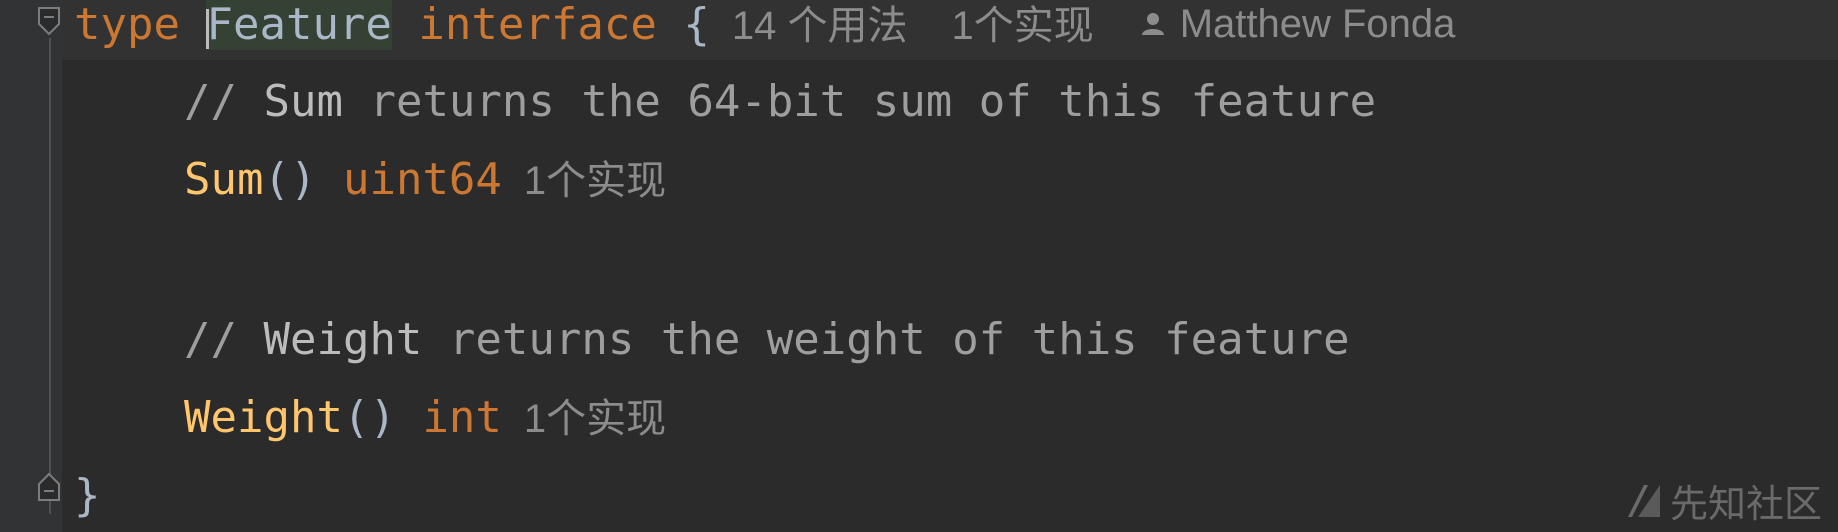  What do you see at coordinates (537, 25) in the screenshot?
I see `keyword-interface: interface` at bounding box center [537, 25].